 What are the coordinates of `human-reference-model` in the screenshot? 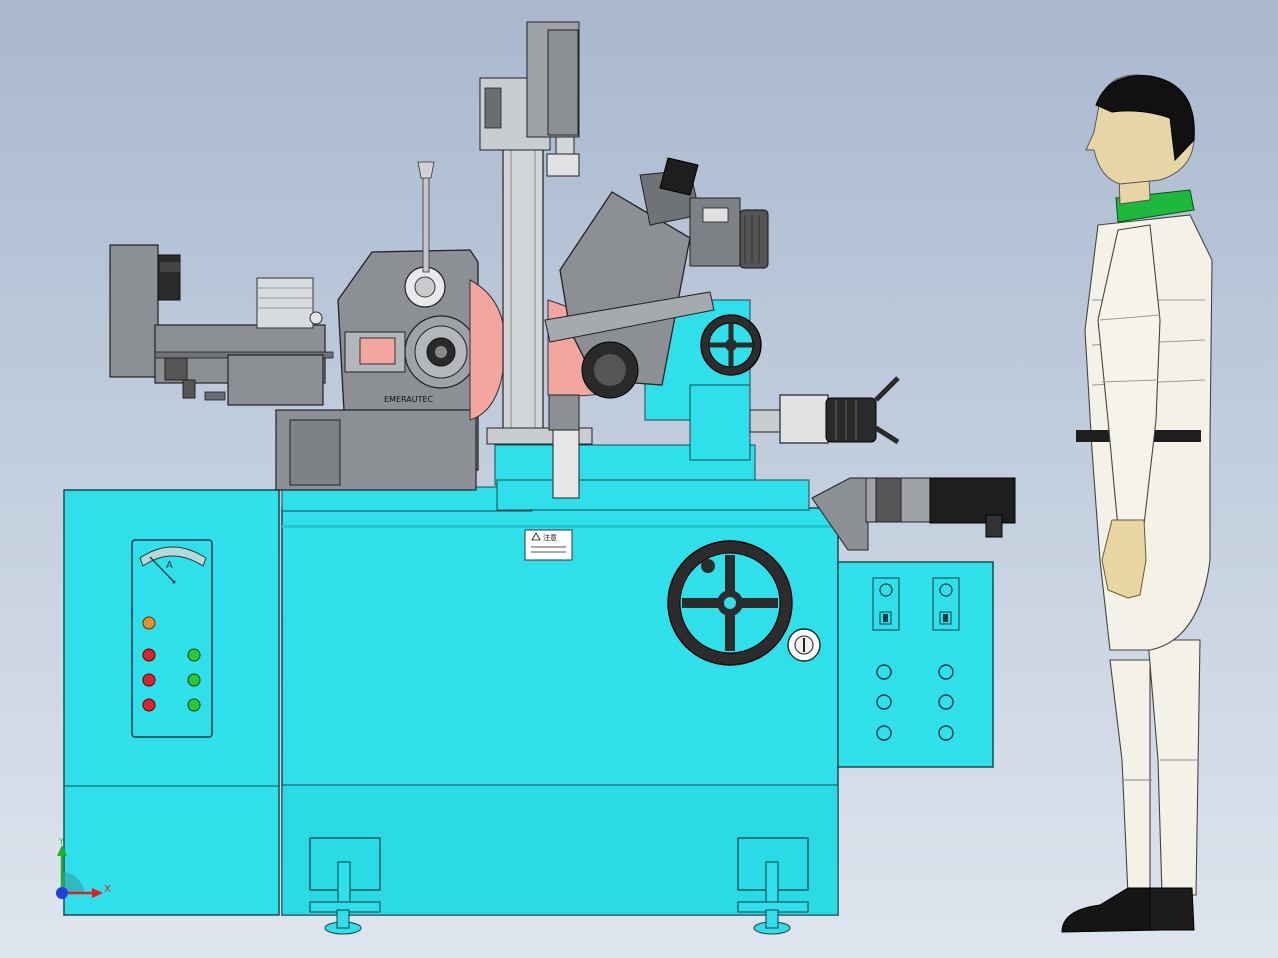 It's located at (1137, 503).